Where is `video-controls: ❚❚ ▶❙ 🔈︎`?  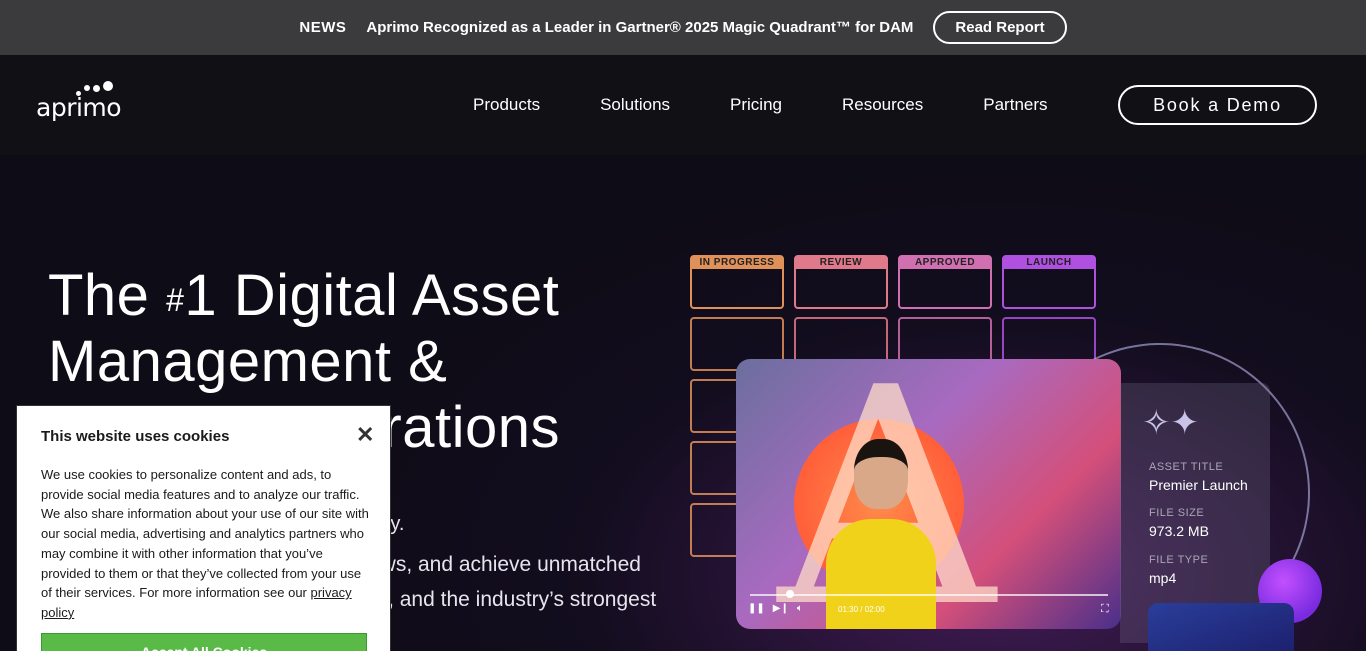
video-controls: ❚❚ ▶❙ 🔈︎ is located at coordinates (775, 608).